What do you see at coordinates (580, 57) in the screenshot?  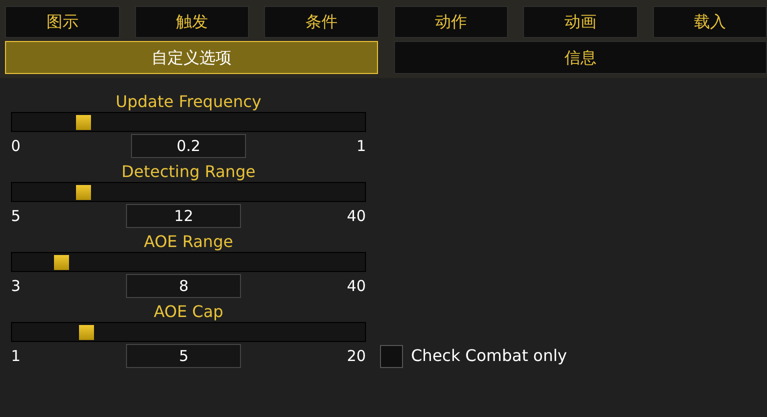 I see `tab: 信息` at bounding box center [580, 57].